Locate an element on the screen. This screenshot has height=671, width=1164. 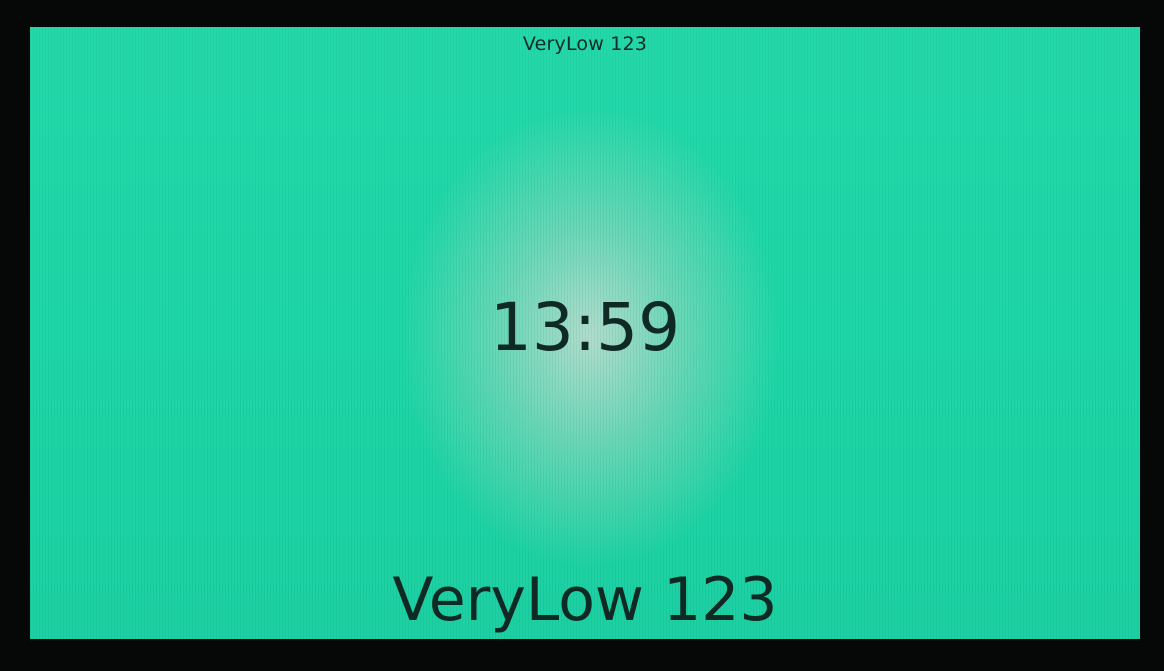
clock-time: 13:59 is located at coordinates (585, 327).